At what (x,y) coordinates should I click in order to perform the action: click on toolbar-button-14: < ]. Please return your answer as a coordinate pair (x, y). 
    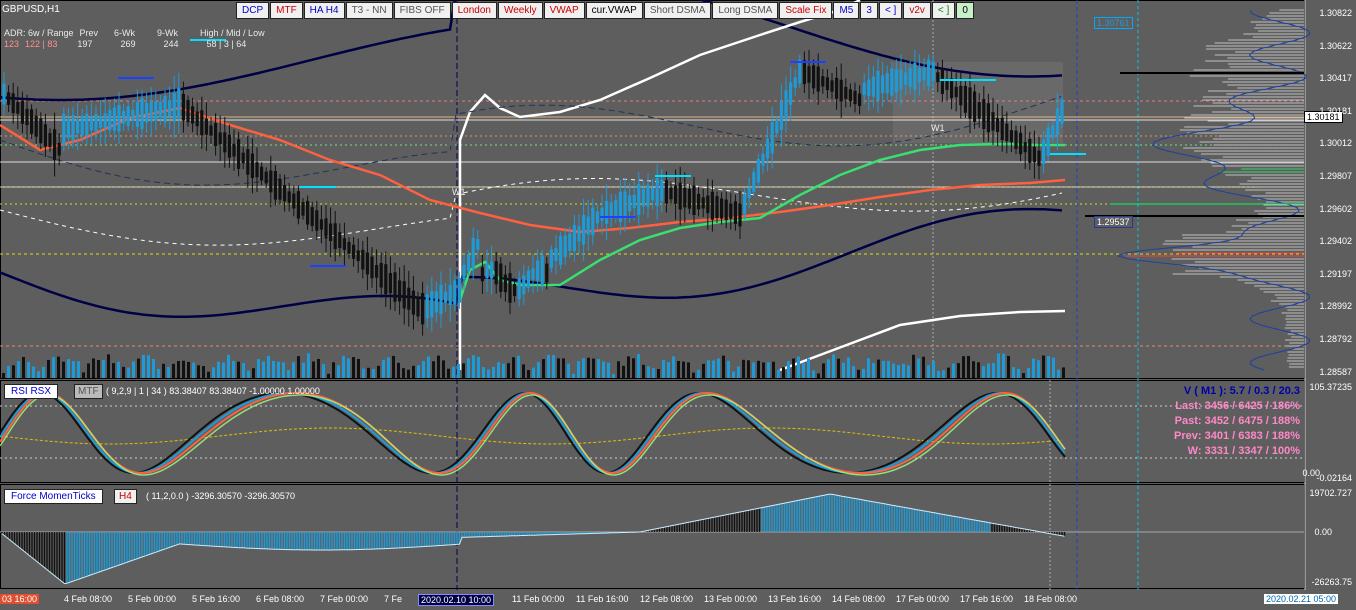
    Looking at the image, I should click on (890, 10).